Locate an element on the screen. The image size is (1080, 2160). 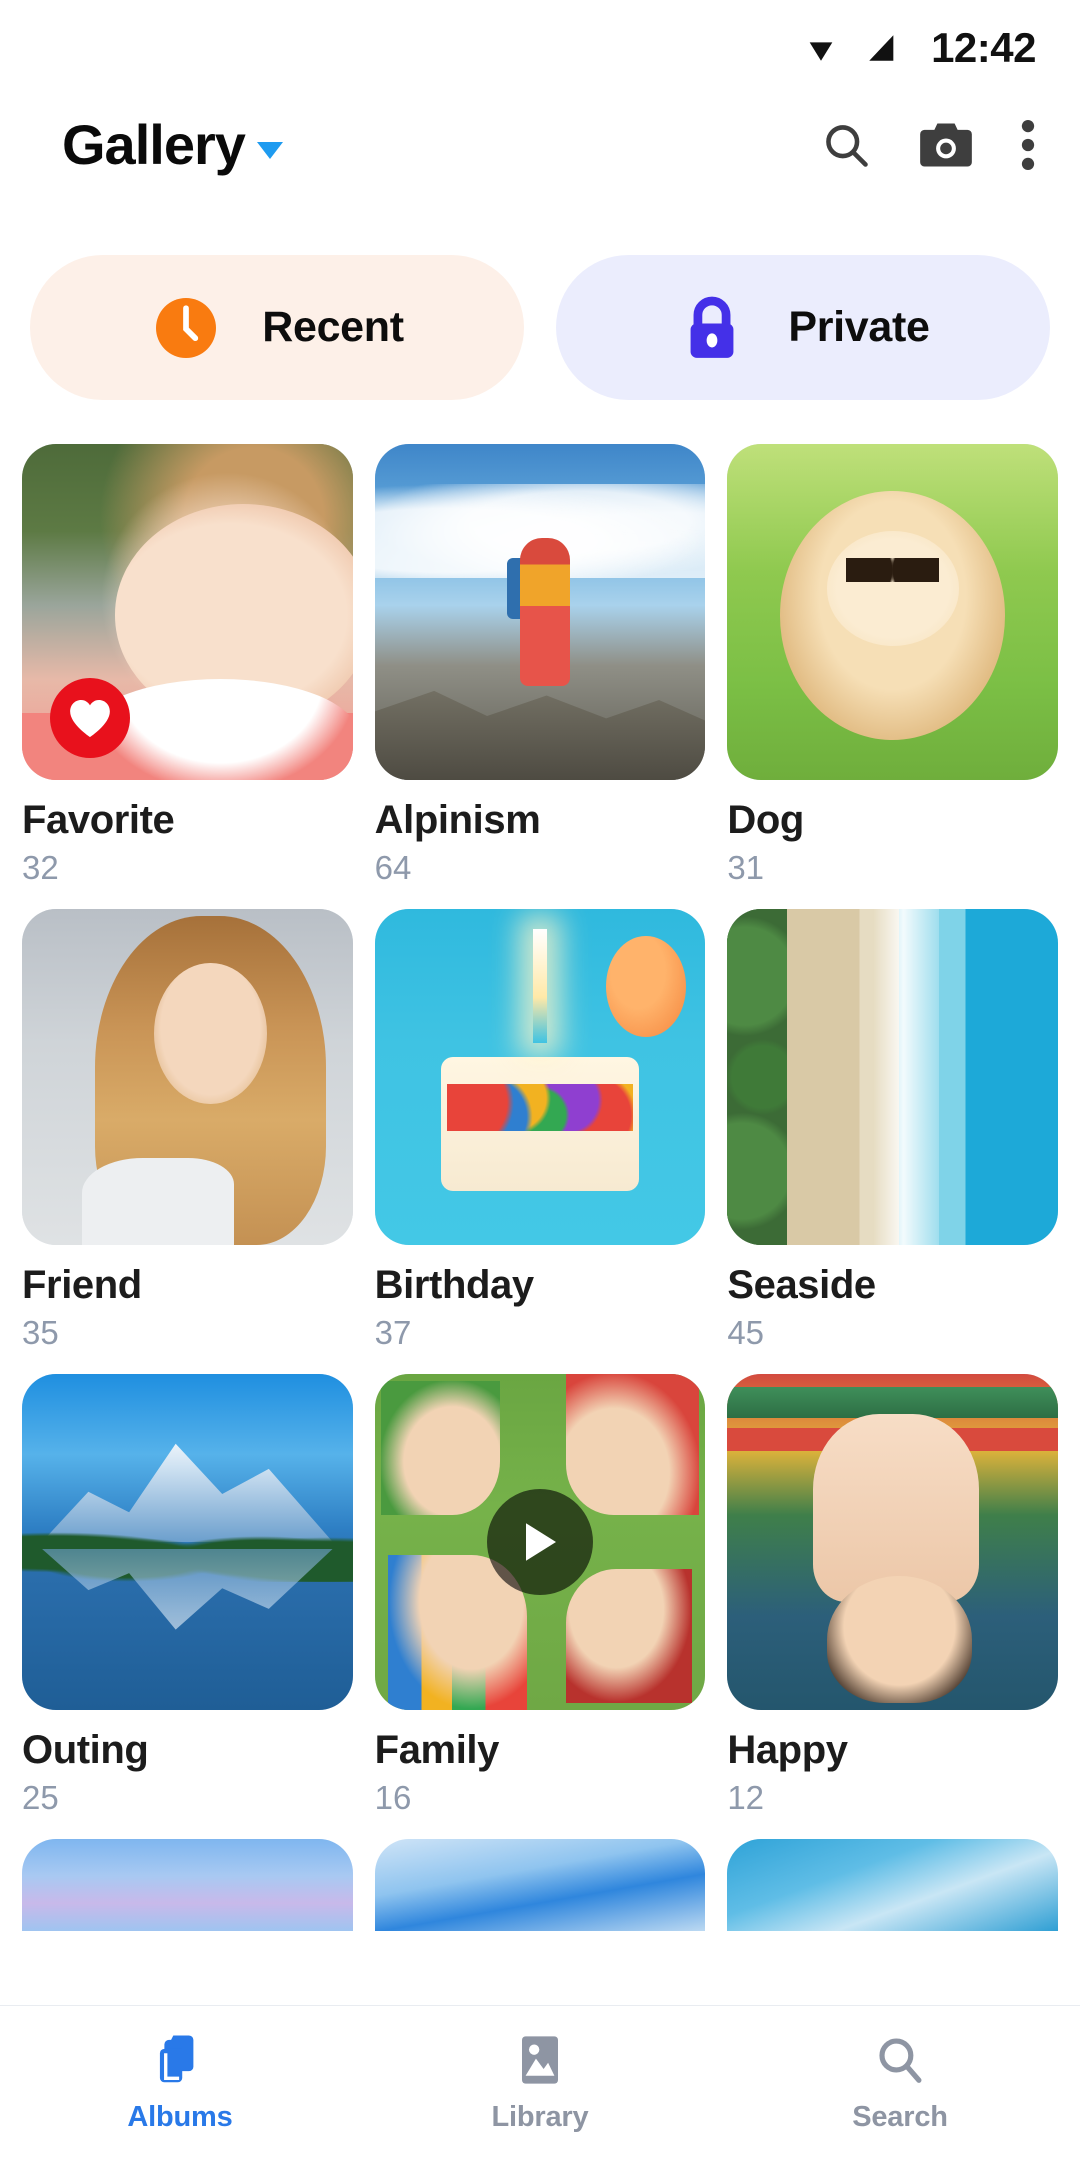
album-card: Family 16 is located at coordinates (540, 1606).